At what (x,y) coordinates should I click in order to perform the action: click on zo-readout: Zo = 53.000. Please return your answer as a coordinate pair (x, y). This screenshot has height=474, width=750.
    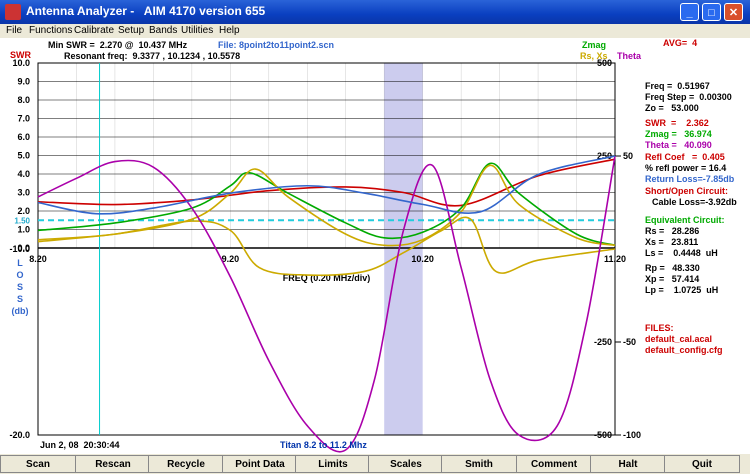
    Looking at the image, I should click on (672, 108).